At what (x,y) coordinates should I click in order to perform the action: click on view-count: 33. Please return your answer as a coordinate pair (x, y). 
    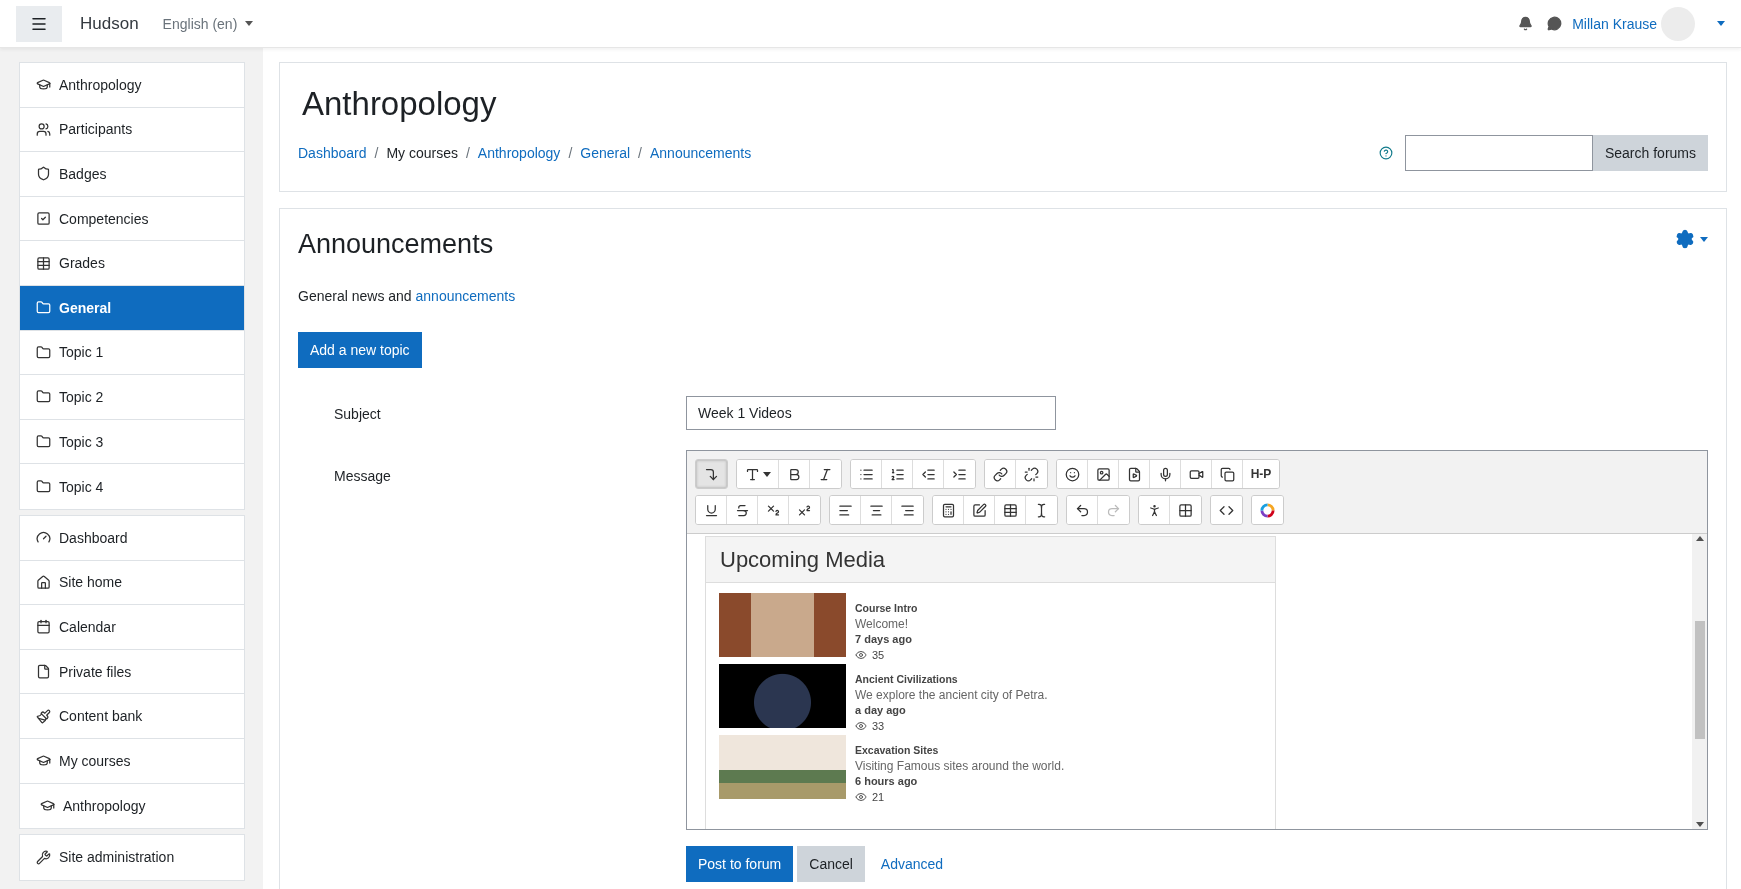
    Looking at the image, I should click on (878, 726).